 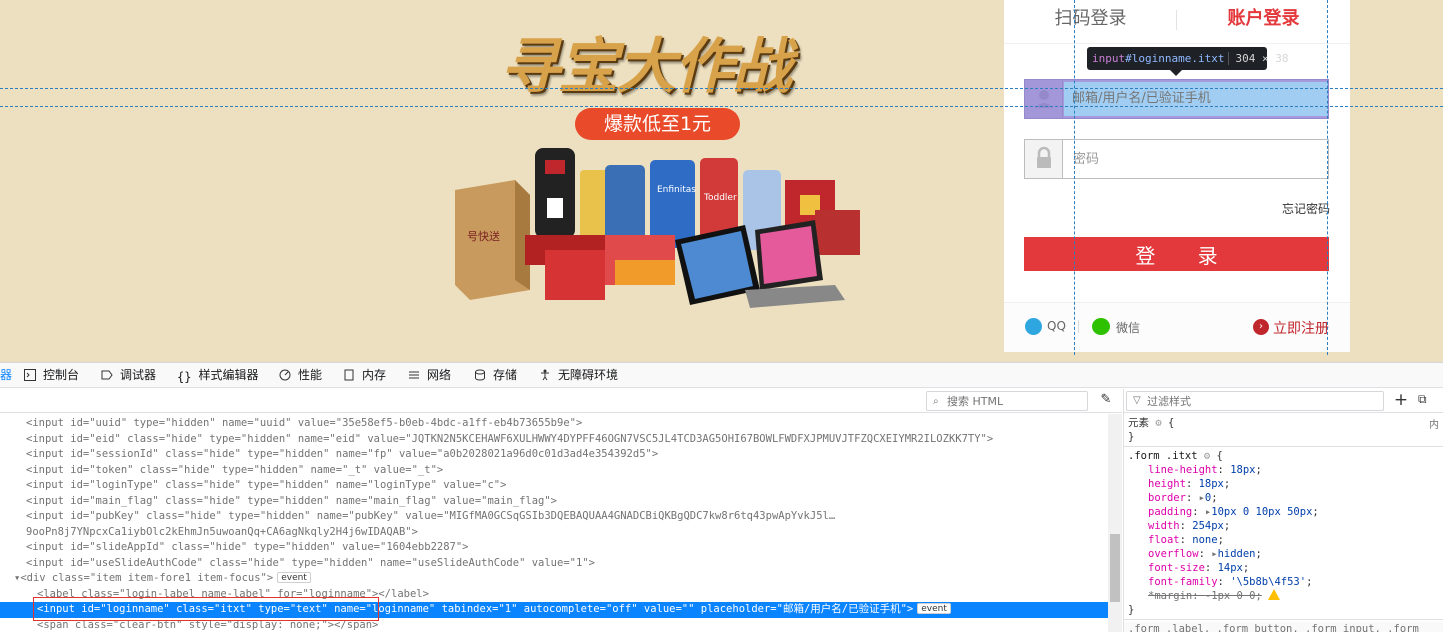 What do you see at coordinates (6, 375) in the screenshot?
I see `tab-inspector-partial: 器` at bounding box center [6, 375].